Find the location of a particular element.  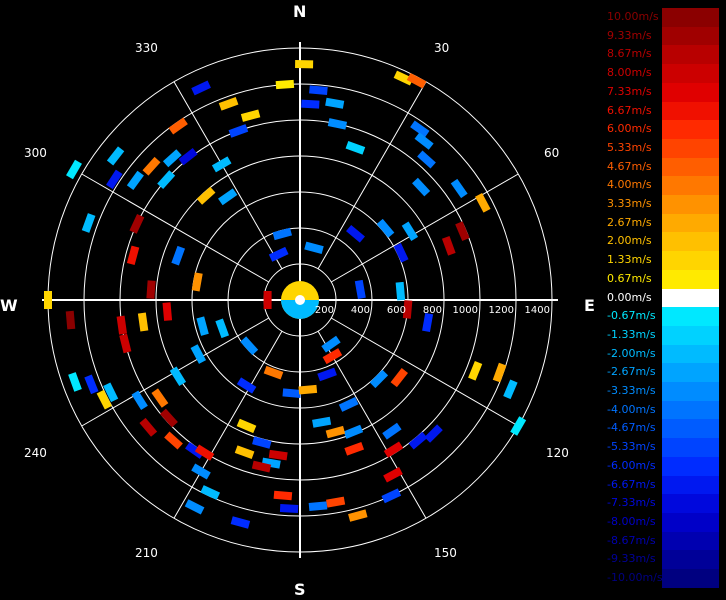

legend-row: -9.33m/s is located at coordinates (662, 560).